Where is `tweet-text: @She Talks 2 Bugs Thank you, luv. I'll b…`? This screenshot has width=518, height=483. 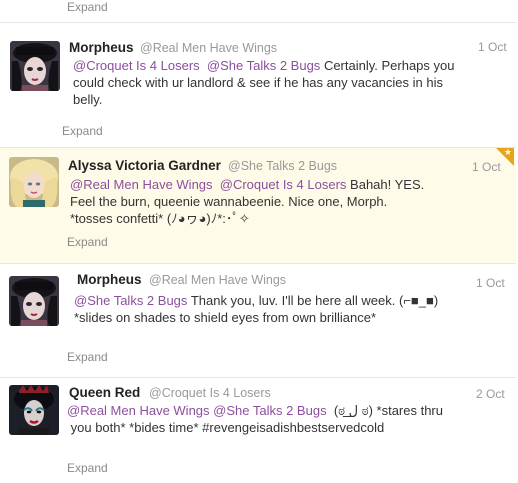 tweet-text: @She Talks 2 Bugs Thank you, luv. I'll b… is located at coordinates (289, 309).